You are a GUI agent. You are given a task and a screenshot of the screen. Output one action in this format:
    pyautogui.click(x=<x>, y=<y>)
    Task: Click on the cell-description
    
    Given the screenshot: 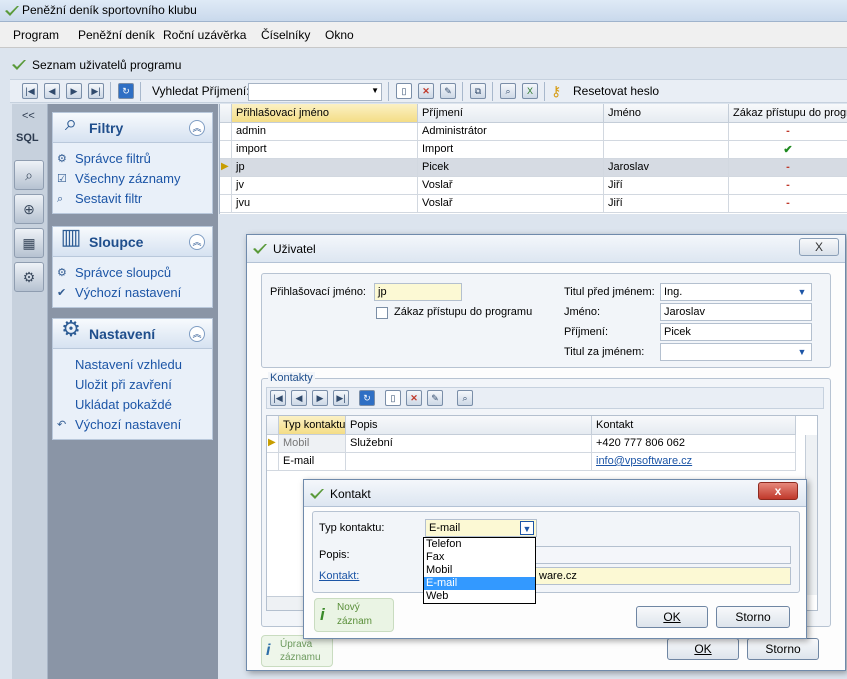 What is the action you would take?
    pyautogui.click(x=469, y=462)
    